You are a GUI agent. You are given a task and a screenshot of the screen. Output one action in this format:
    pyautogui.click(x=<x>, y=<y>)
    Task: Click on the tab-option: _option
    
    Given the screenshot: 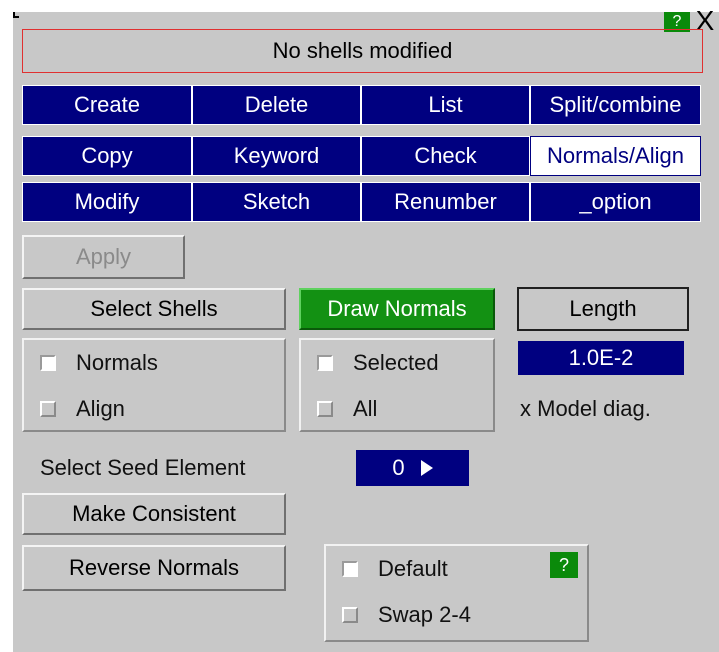 What is the action you would take?
    pyautogui.click(x=615, y=202)
    